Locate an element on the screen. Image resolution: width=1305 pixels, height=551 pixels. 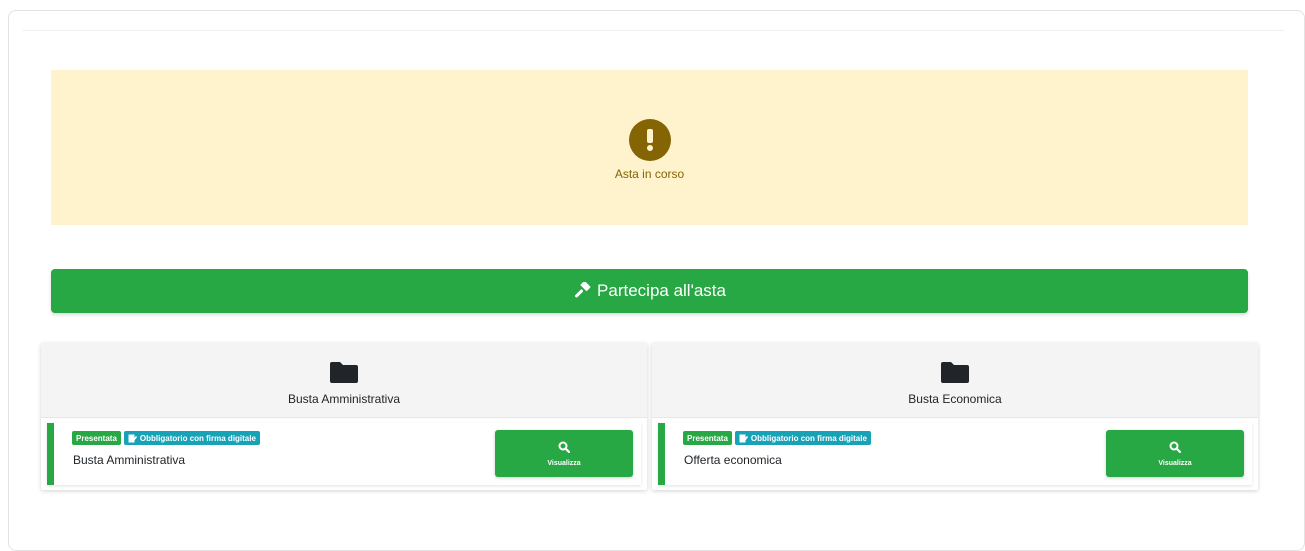
document-name: Offerta economica is located at coordinates (733, 460).